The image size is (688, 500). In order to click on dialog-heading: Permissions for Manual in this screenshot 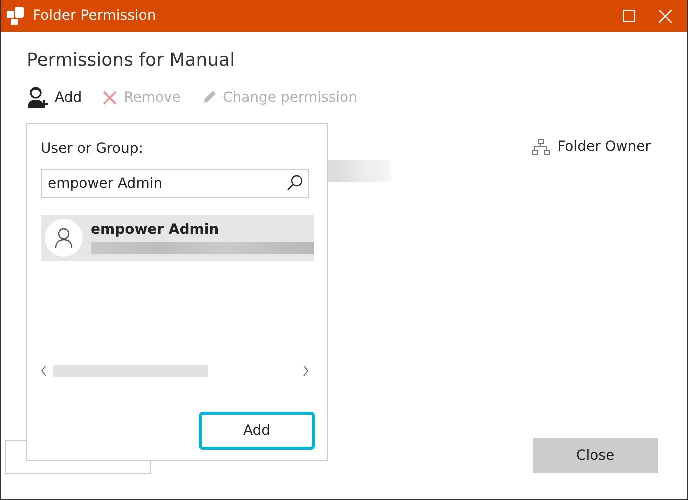, I will do `click(131, 60)`.